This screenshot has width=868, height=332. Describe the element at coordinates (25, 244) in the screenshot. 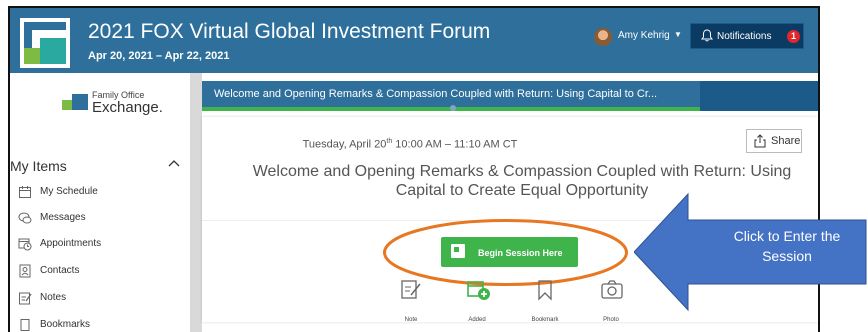

I see `calendar-clock-icon` at that location.